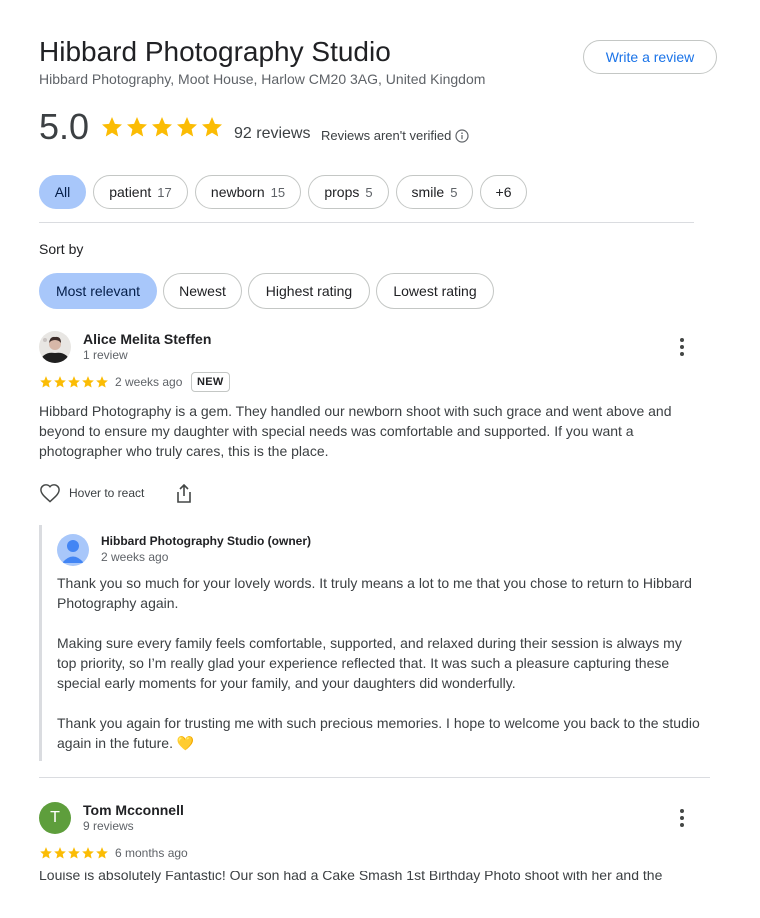  I want to click on filter-chip-all: All, so click(62, 192).